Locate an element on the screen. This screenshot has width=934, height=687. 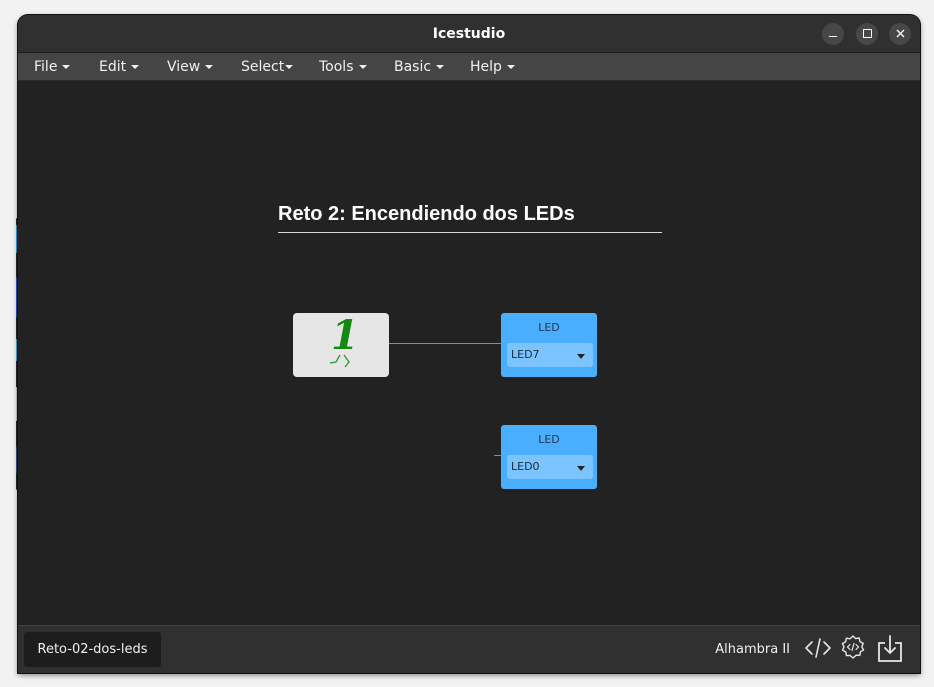
menu-file-label: File is located at coordinates (46, 67).